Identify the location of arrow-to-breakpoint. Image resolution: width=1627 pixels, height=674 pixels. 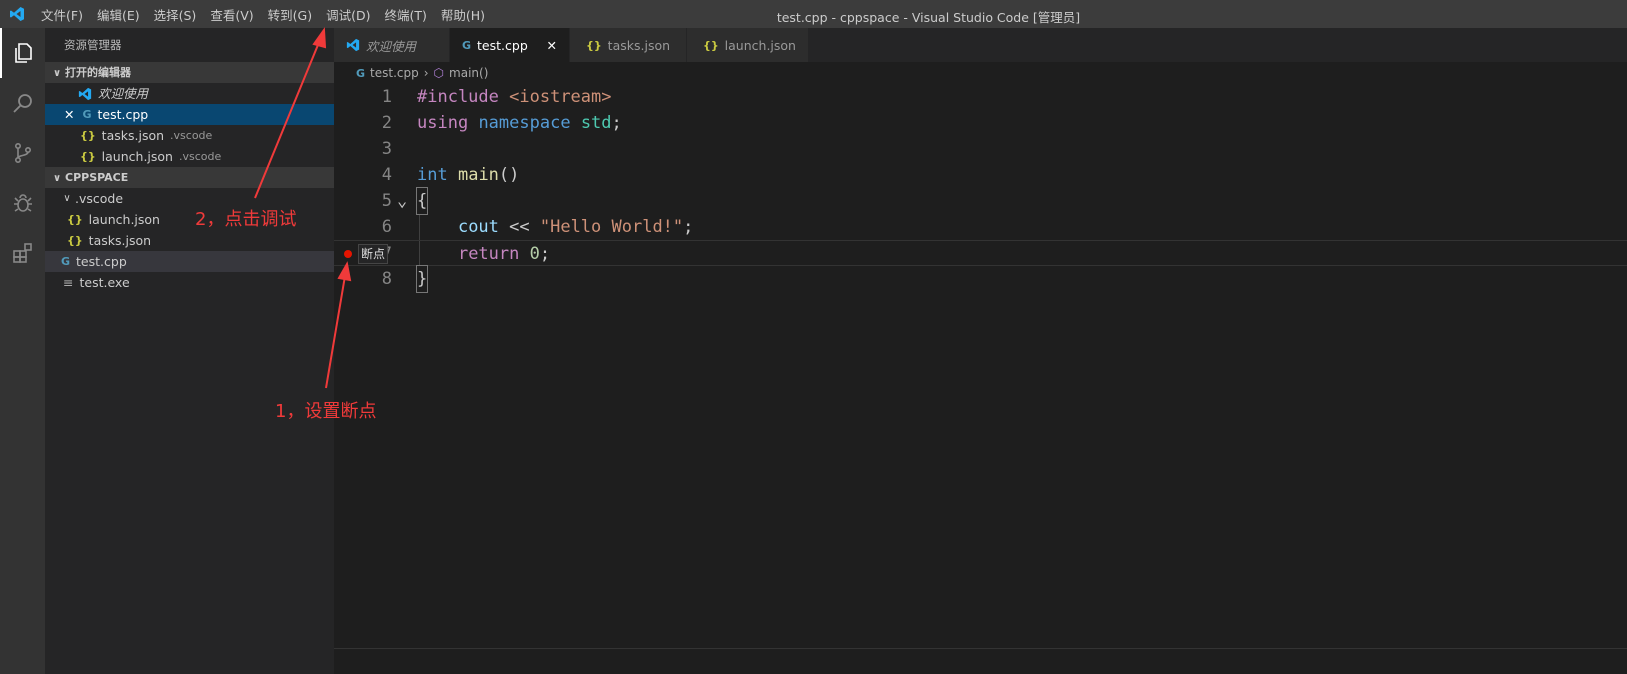
(338, 325).